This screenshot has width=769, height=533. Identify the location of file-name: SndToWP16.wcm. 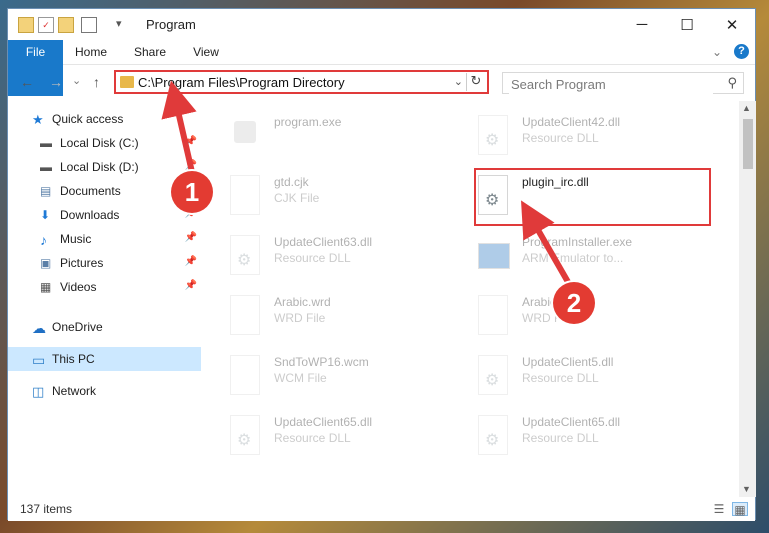
(321, 362).